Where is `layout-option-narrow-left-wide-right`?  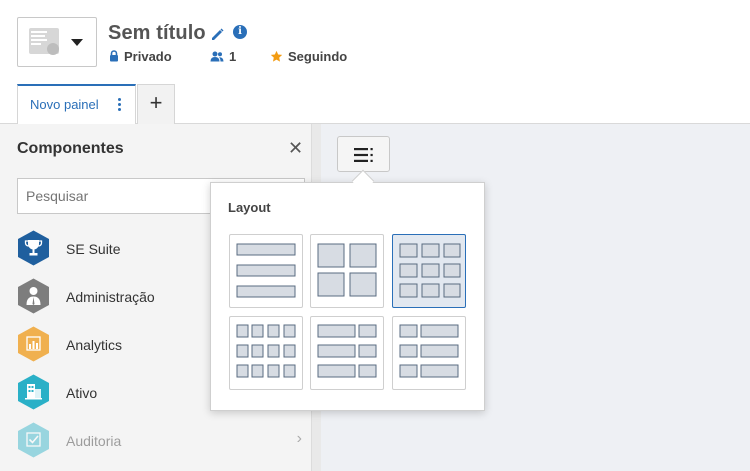 layout-option-narrow-left-wide-right is located at coordinates (429, 353).